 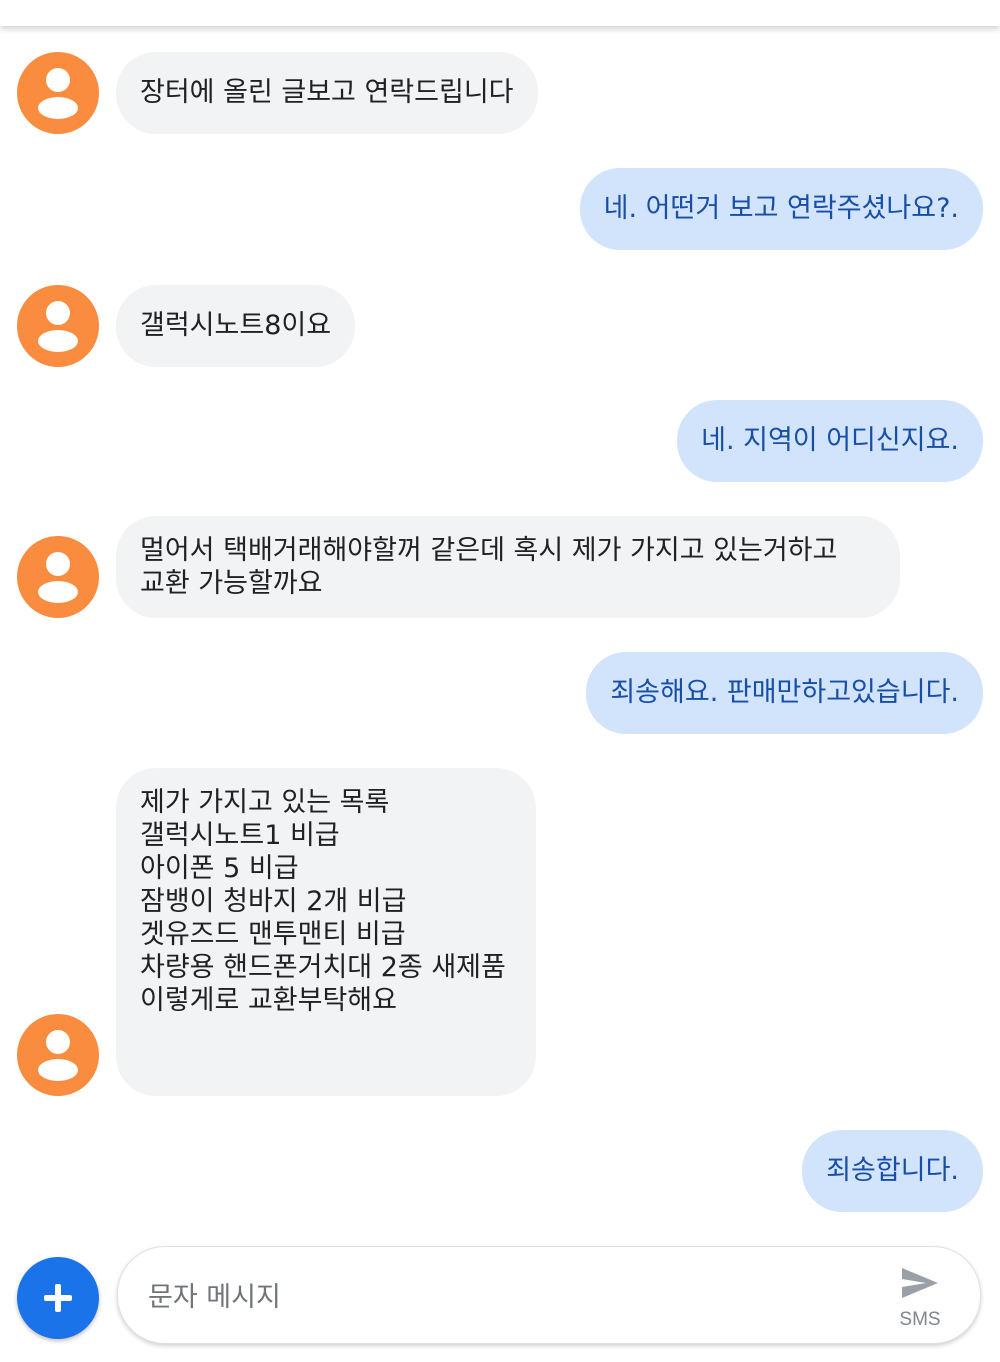 I want to click on plus-icon-bar, so click(x=58, y=1298).